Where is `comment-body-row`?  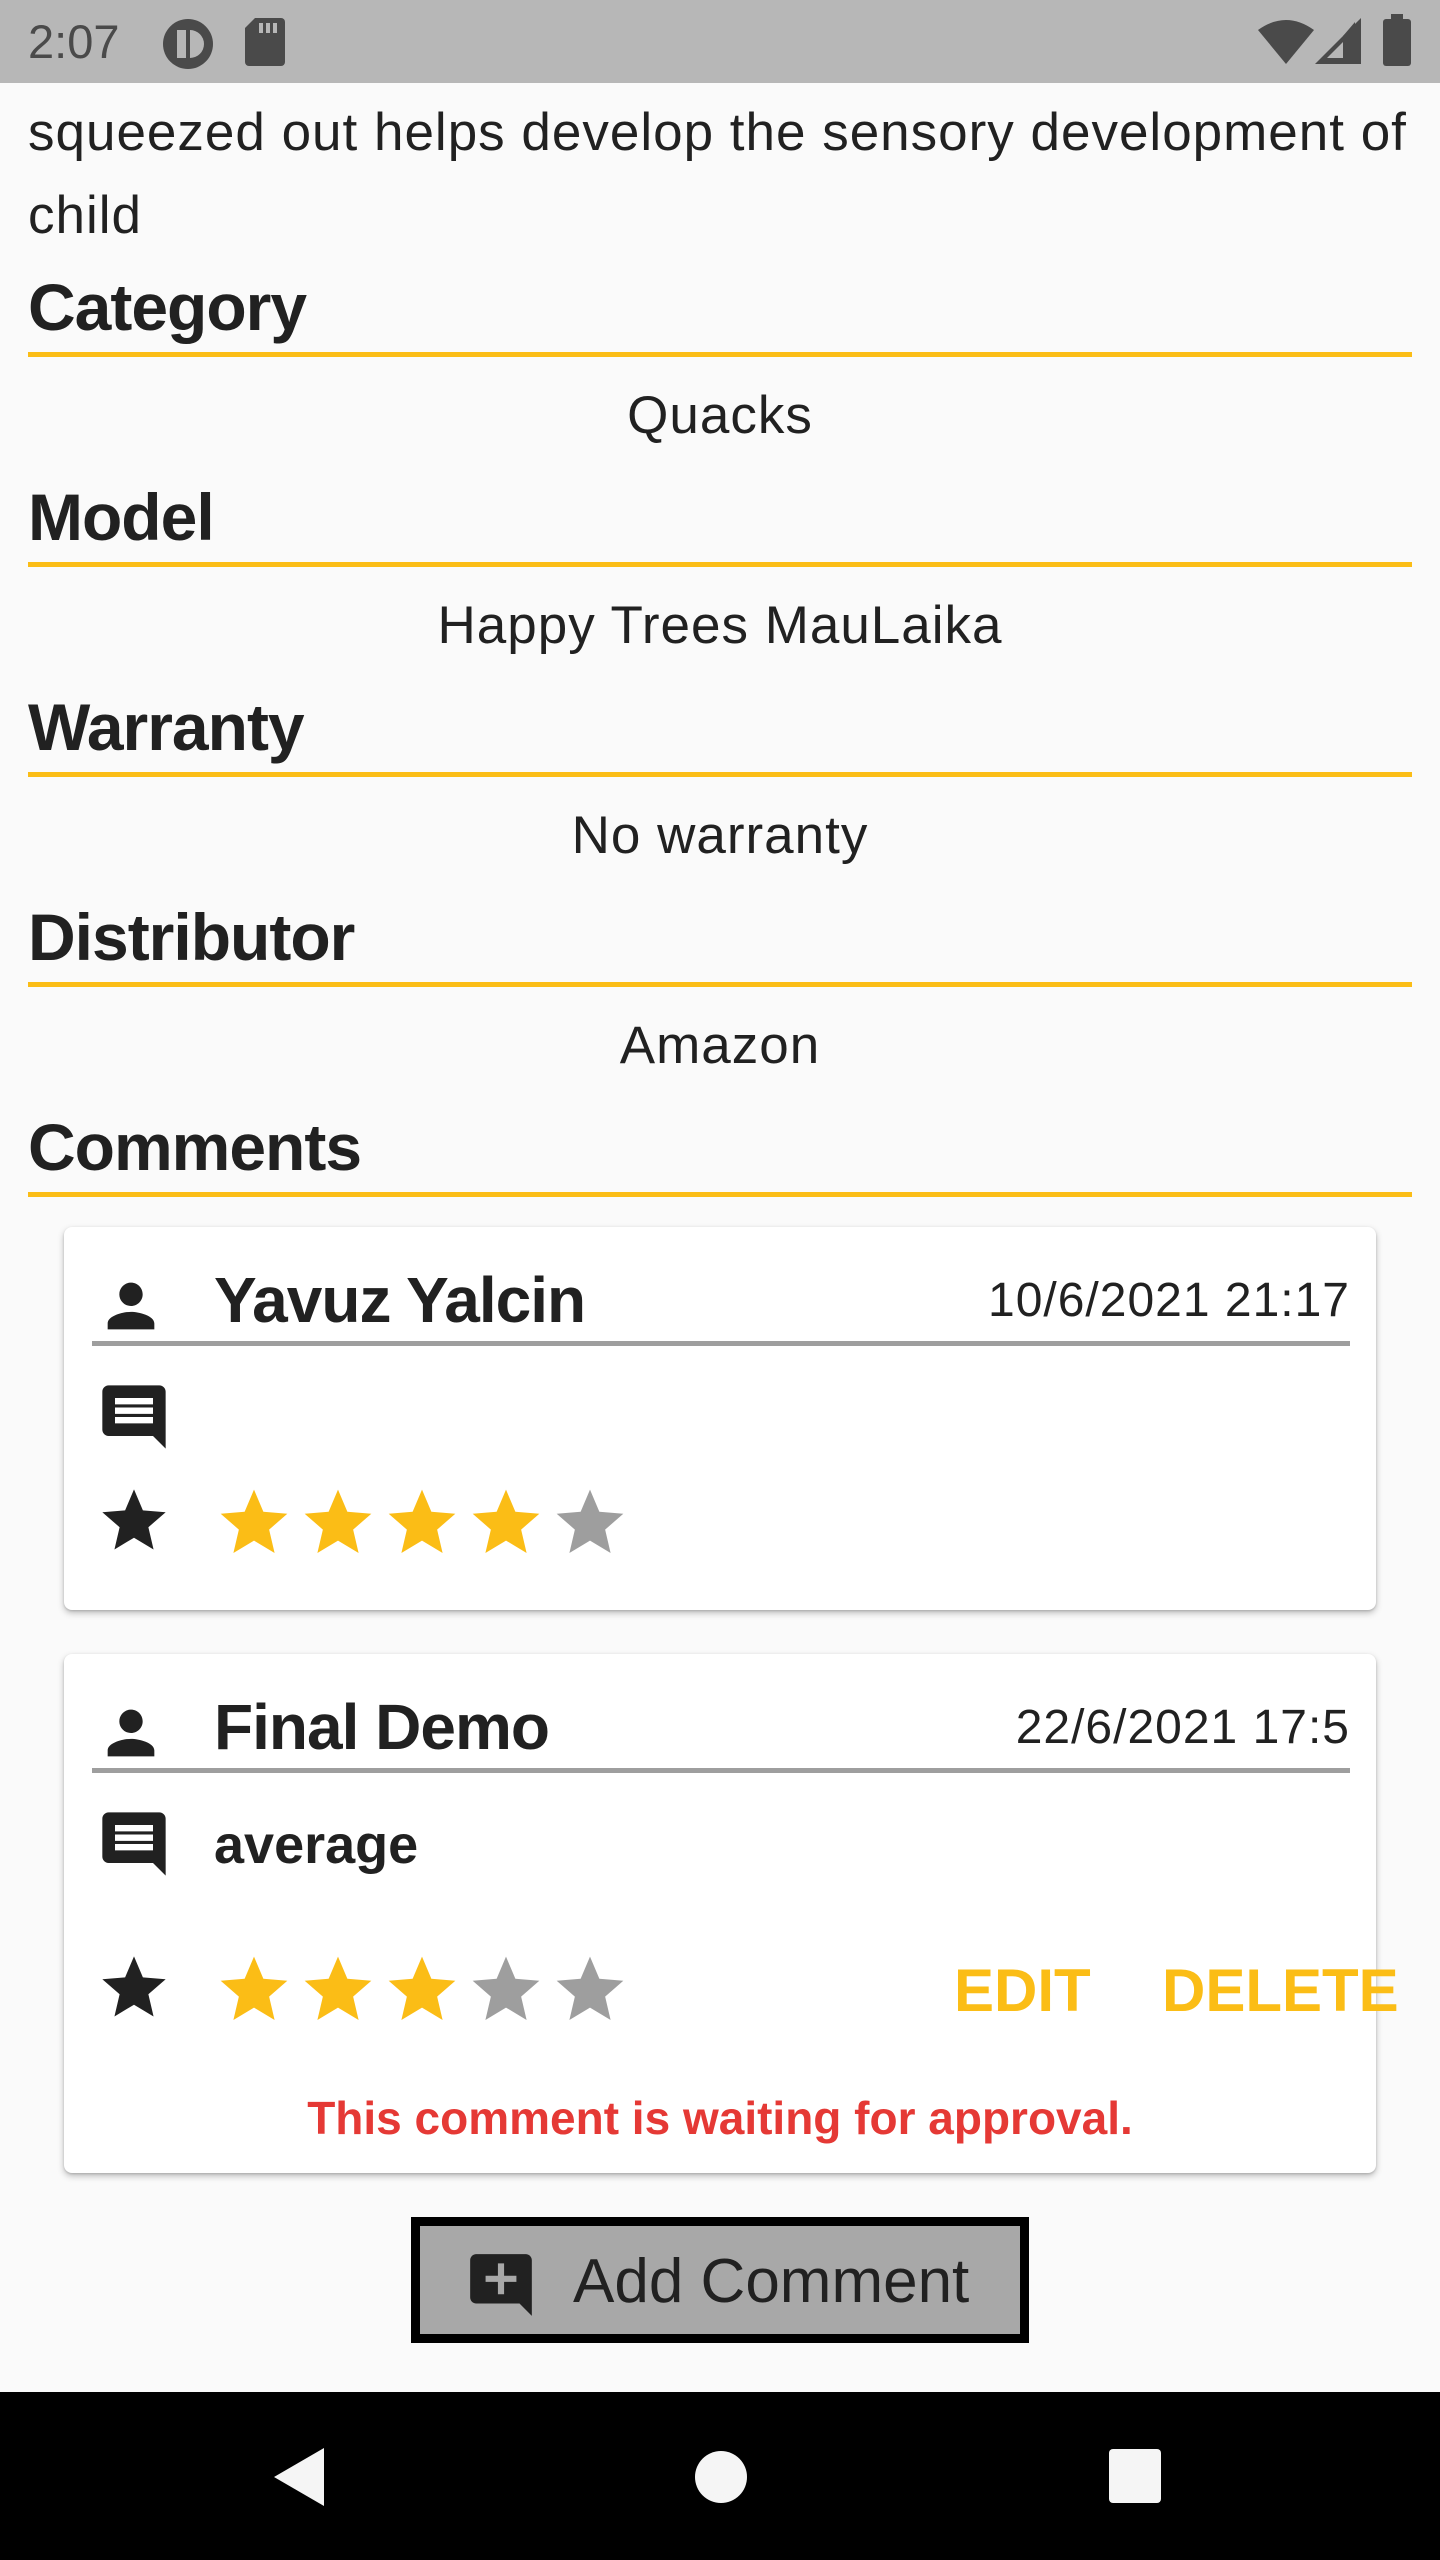
comment-body-row is located at coordinates (721, 1419).